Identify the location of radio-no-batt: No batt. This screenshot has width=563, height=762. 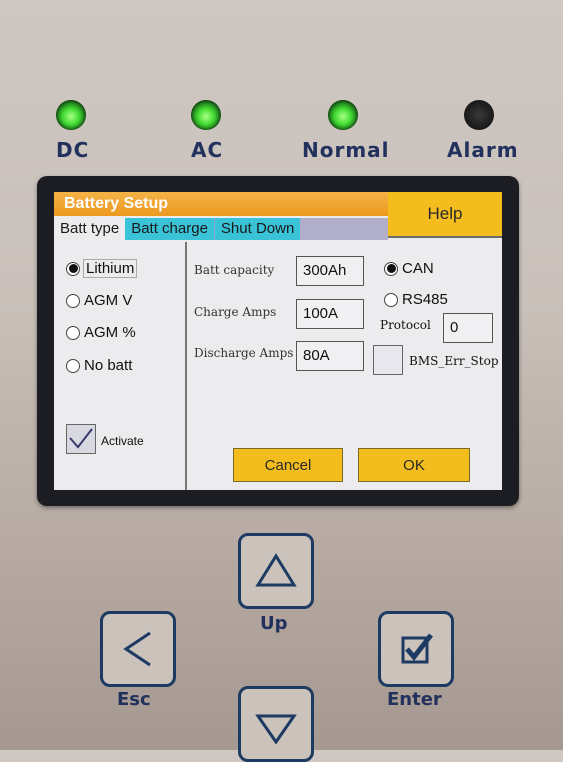
(99, 365).